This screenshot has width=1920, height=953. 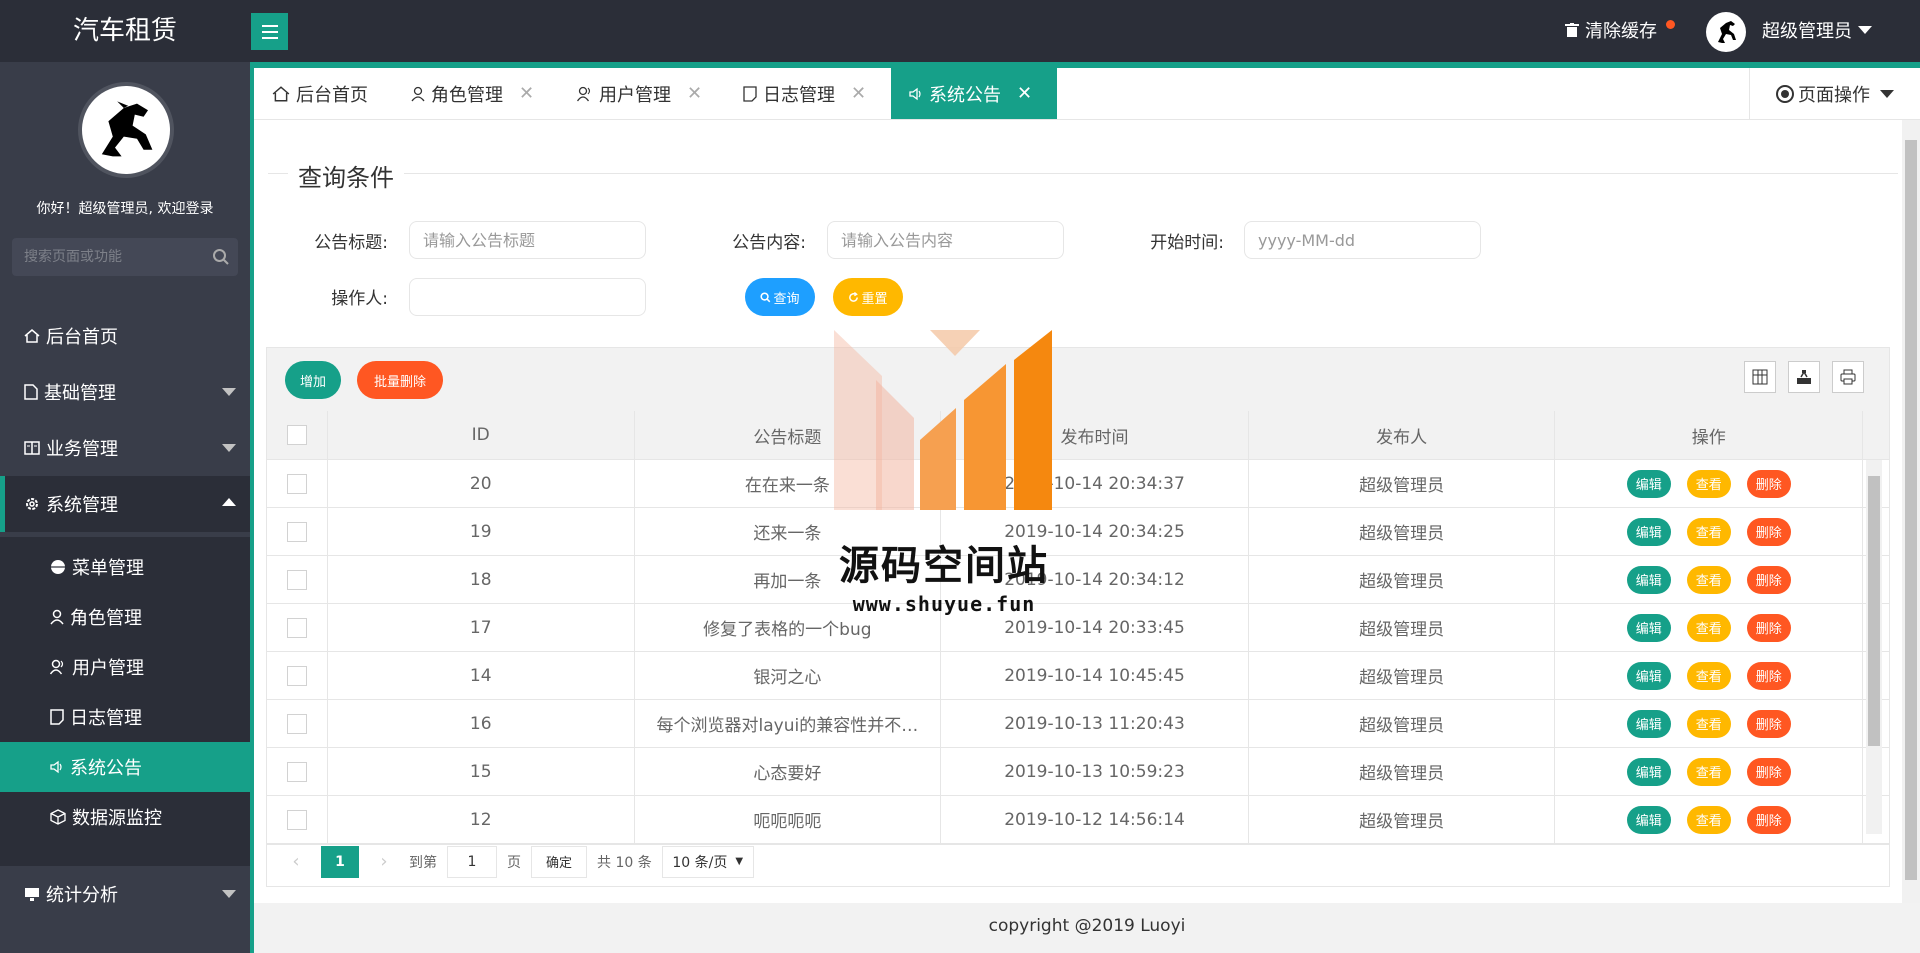 What do you see at coordinates (125, 448) in the screenshot?
I see `sidebar-item-business: 业务管理` at bounding box center [125, 448].